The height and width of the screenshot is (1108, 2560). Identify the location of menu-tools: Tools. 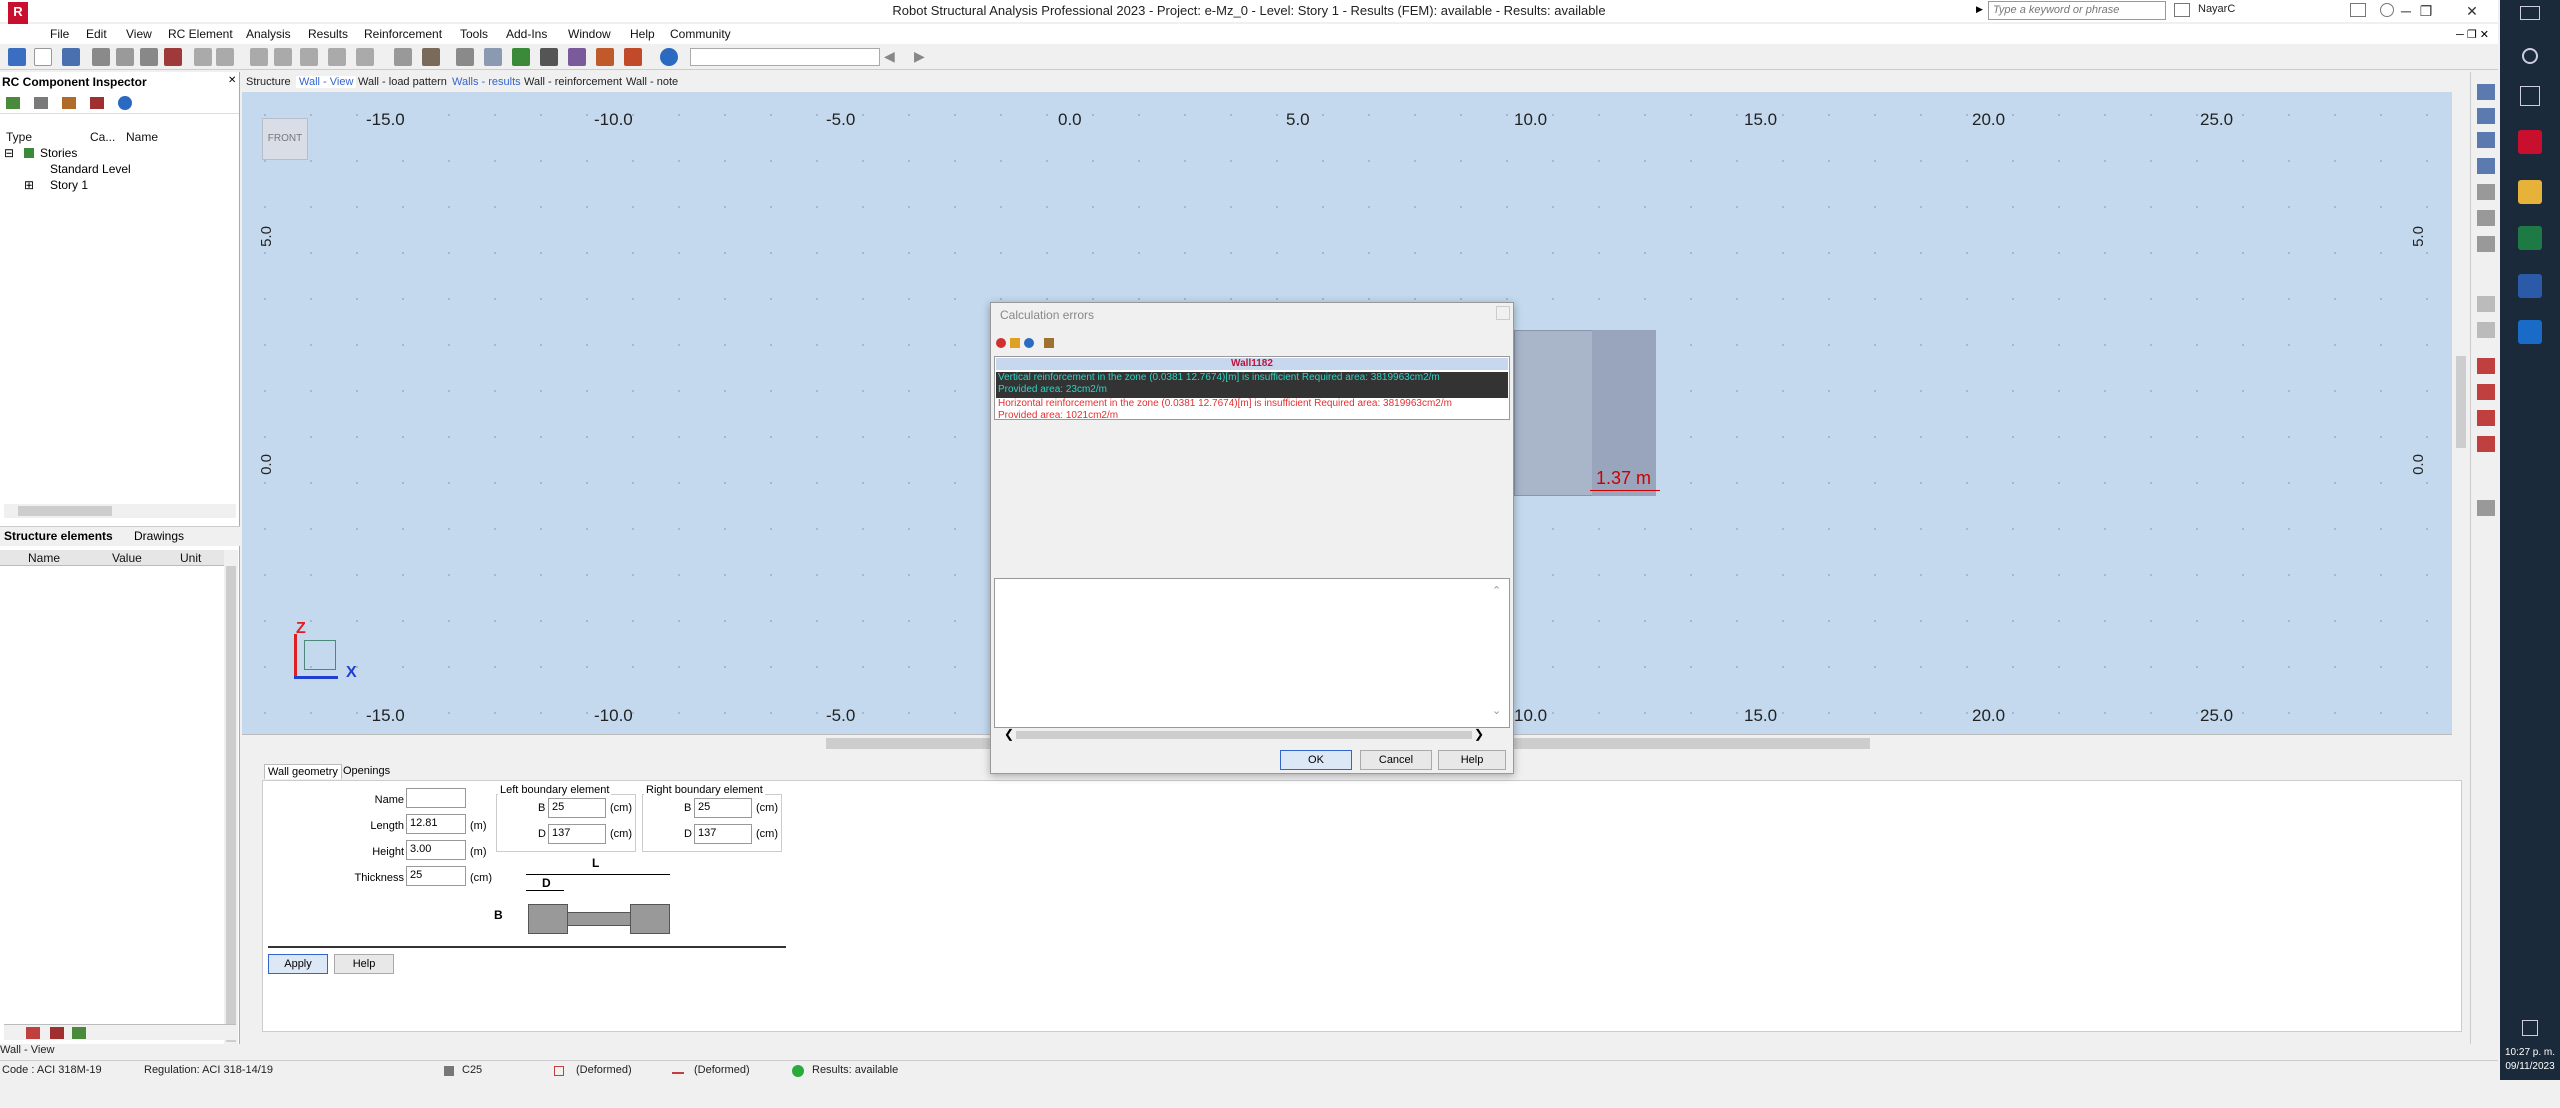
(474, 34).